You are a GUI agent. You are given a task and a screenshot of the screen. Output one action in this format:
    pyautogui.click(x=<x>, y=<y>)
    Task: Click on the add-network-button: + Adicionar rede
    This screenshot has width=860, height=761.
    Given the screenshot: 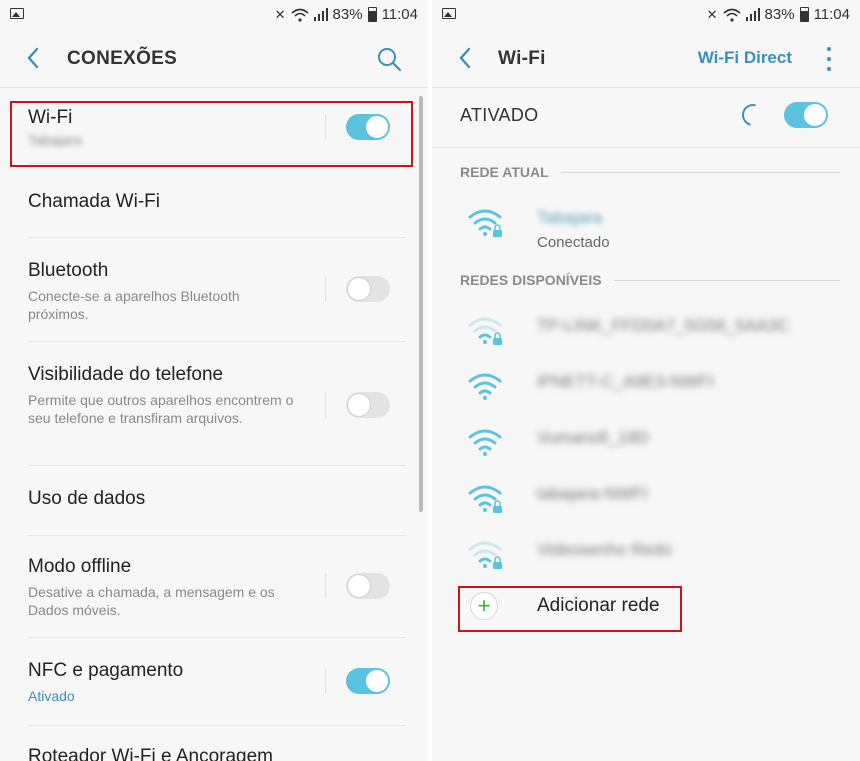 What is the action you would take?
    pyautogui.click(x=583, y=608)
    